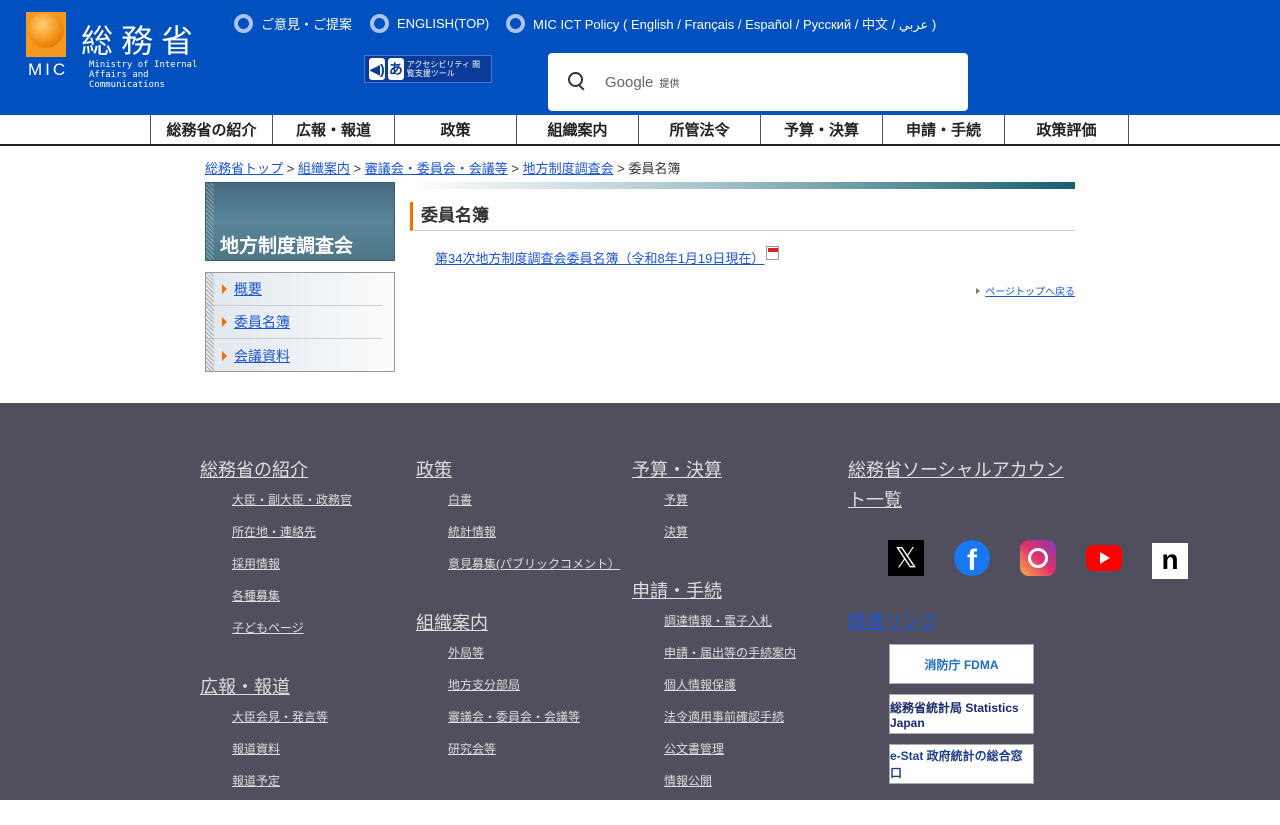 Image resolution: width=1280 pixels, height=825 pixels. I want to click on footer-section: 組織案内外局等 地方支分部局 審議会・委員会・会議等 研究会等, so click(524, 689).